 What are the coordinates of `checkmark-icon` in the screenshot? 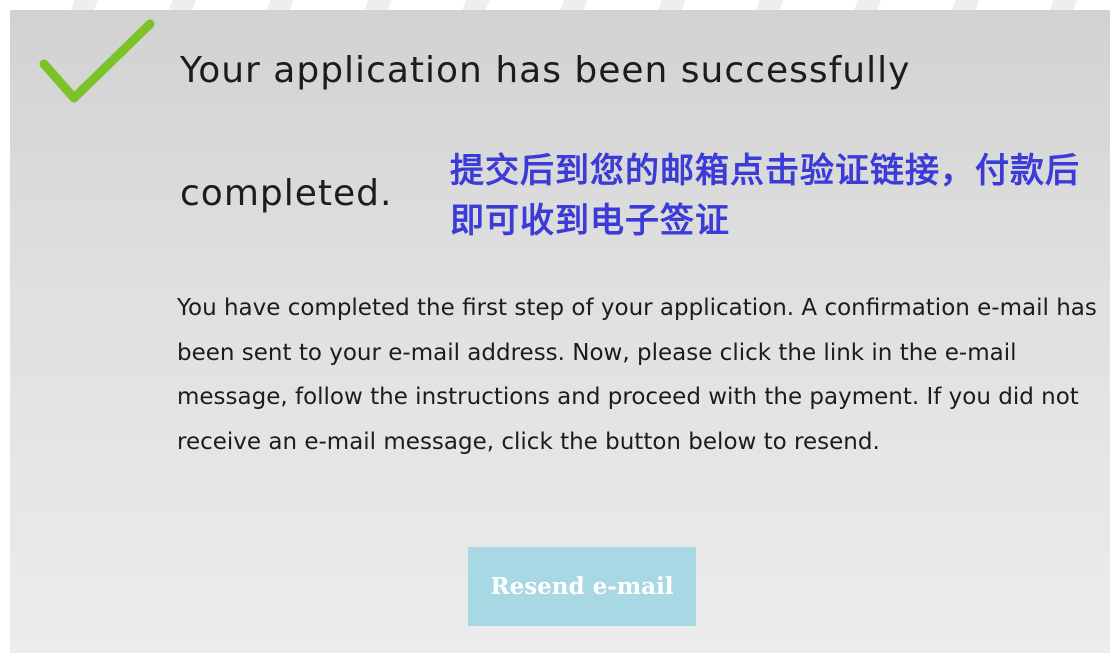 It's located at (97, 61).